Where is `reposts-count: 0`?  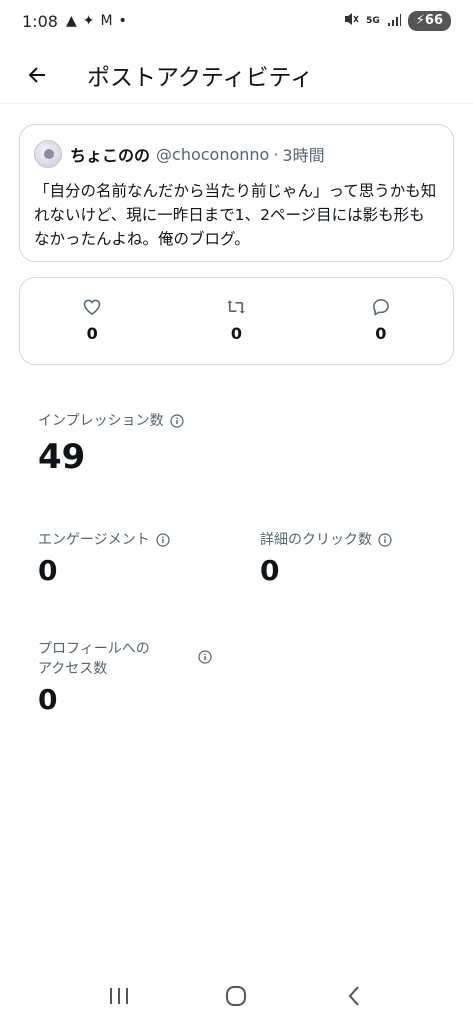 reposts-count: 0 is located at coordinates (236, 333).